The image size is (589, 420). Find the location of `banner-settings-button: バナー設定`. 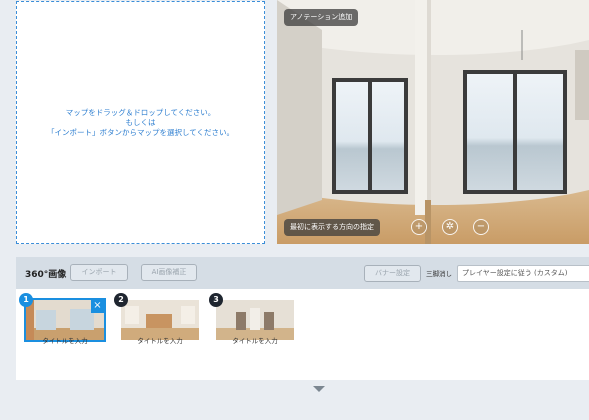

banner-settings-button: バナー設定 is located at coordinates (392, 273).